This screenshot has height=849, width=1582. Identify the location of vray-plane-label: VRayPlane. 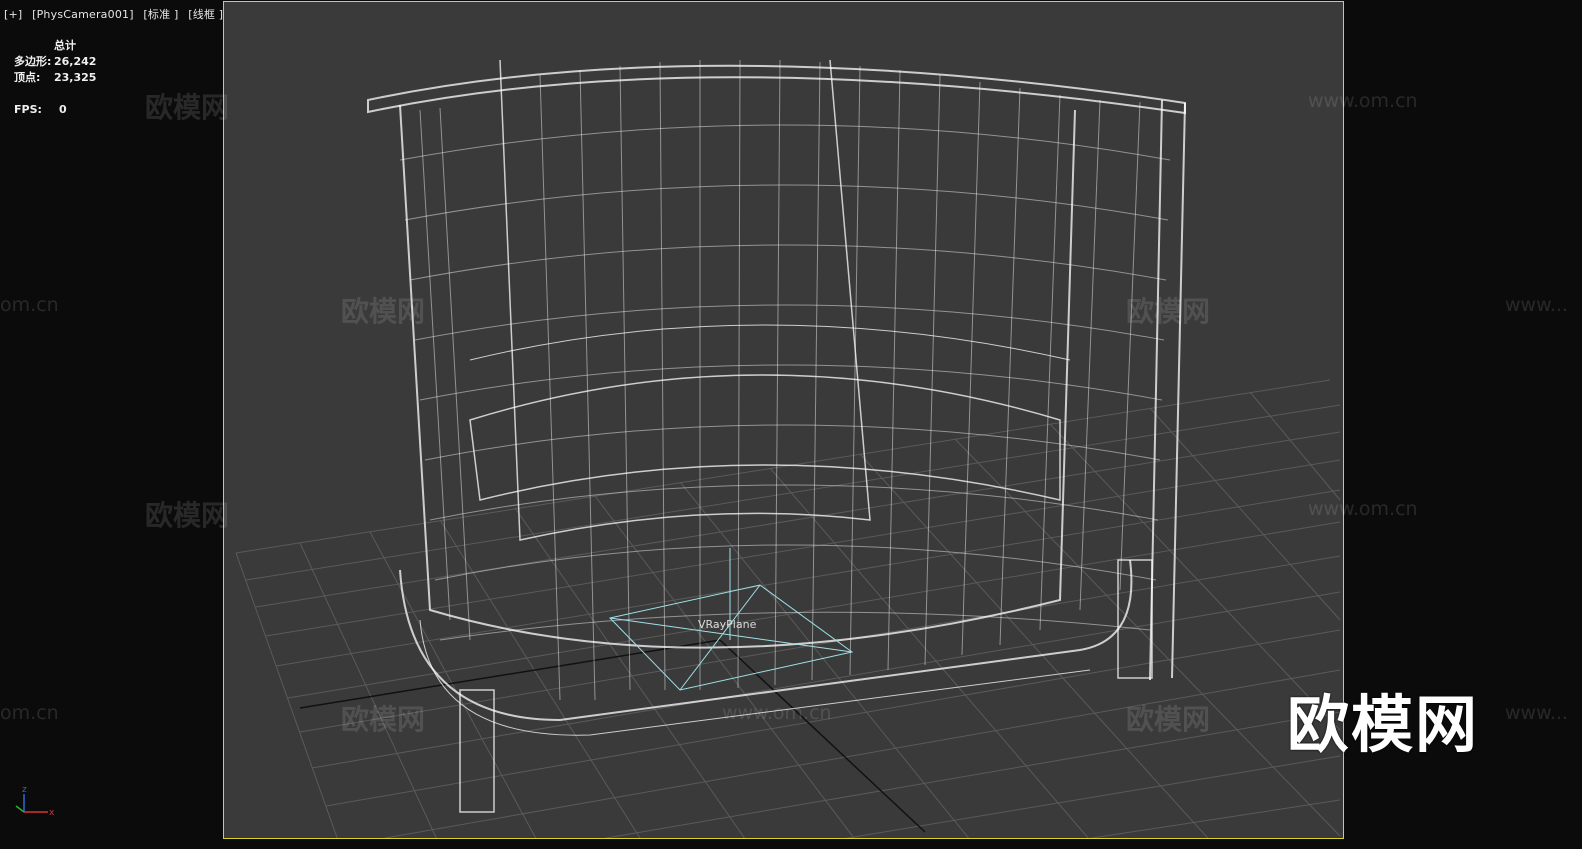
(727, 624).